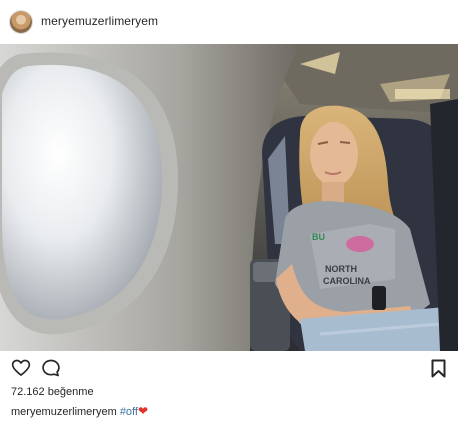 The width and height of the screenshot is (458, 423). What do you see at coordinates (143, 411) in the screenshot?
I see `red-heart-emoji: ❤` at bounding box center [143, 411].